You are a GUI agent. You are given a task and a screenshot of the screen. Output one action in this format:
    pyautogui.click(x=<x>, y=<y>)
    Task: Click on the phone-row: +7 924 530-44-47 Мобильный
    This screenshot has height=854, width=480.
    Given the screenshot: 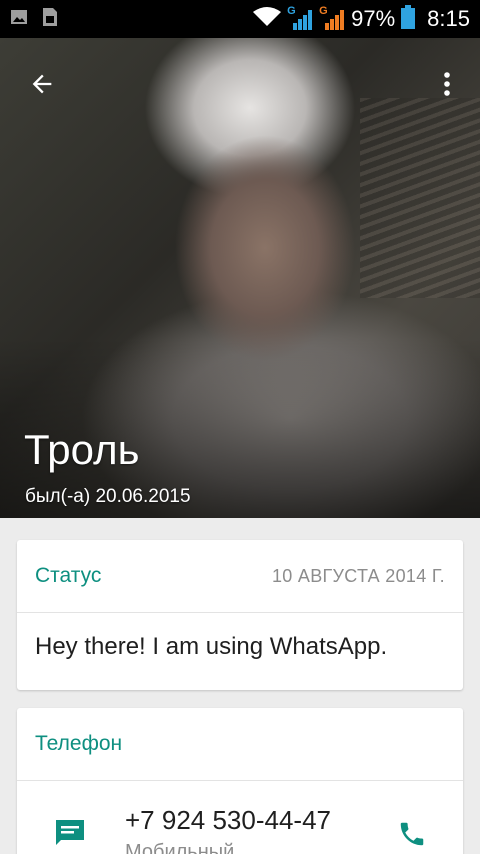 What is the action you would take?
    pyautogui.click(x=240, y=817)
    